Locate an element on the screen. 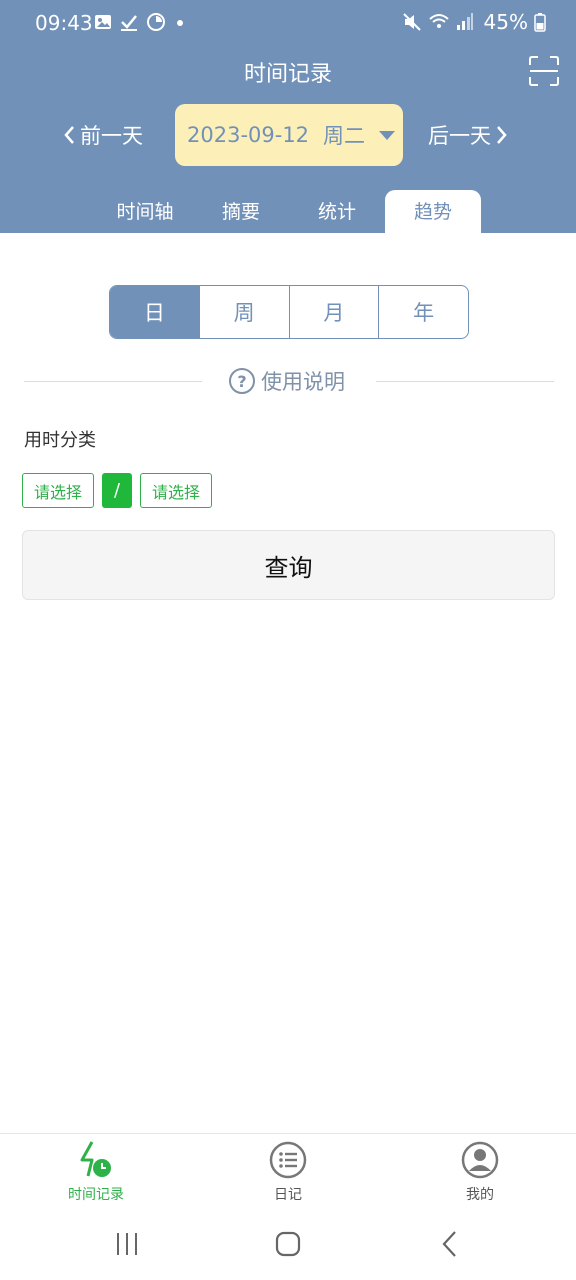 This screenshot has height=1280, width=576. tab-statistics: 统计 is located at coordinates (337, 211).